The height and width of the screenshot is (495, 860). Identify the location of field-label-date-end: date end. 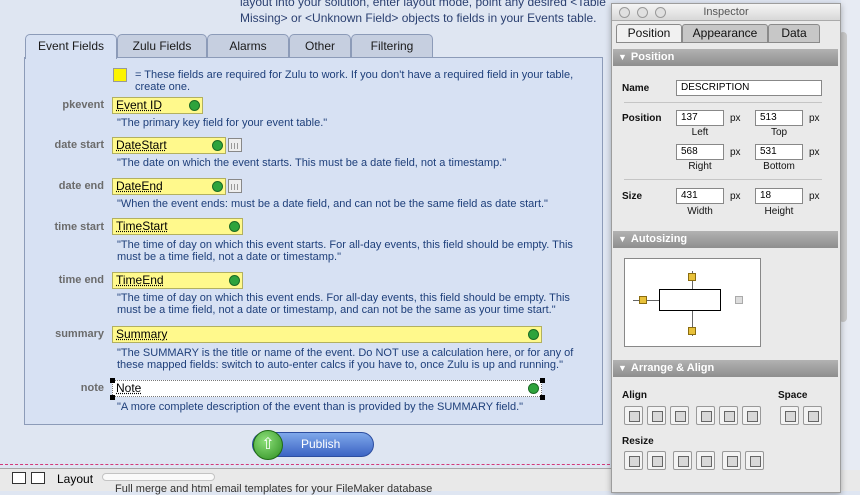
(81, 186).